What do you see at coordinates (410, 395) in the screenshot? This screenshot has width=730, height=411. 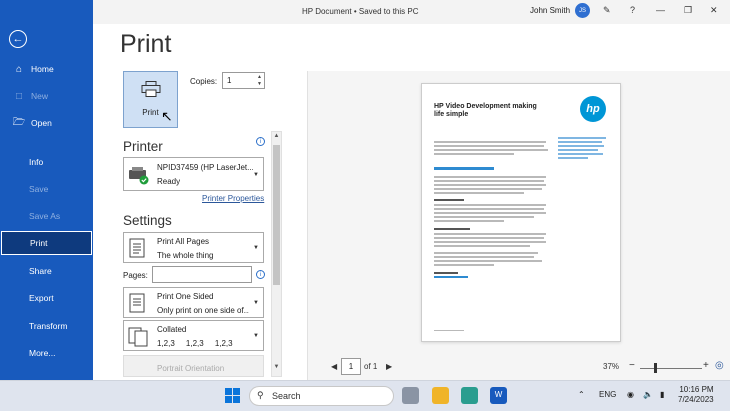 I see `task-view-icon` at bounding box center [410, 395].